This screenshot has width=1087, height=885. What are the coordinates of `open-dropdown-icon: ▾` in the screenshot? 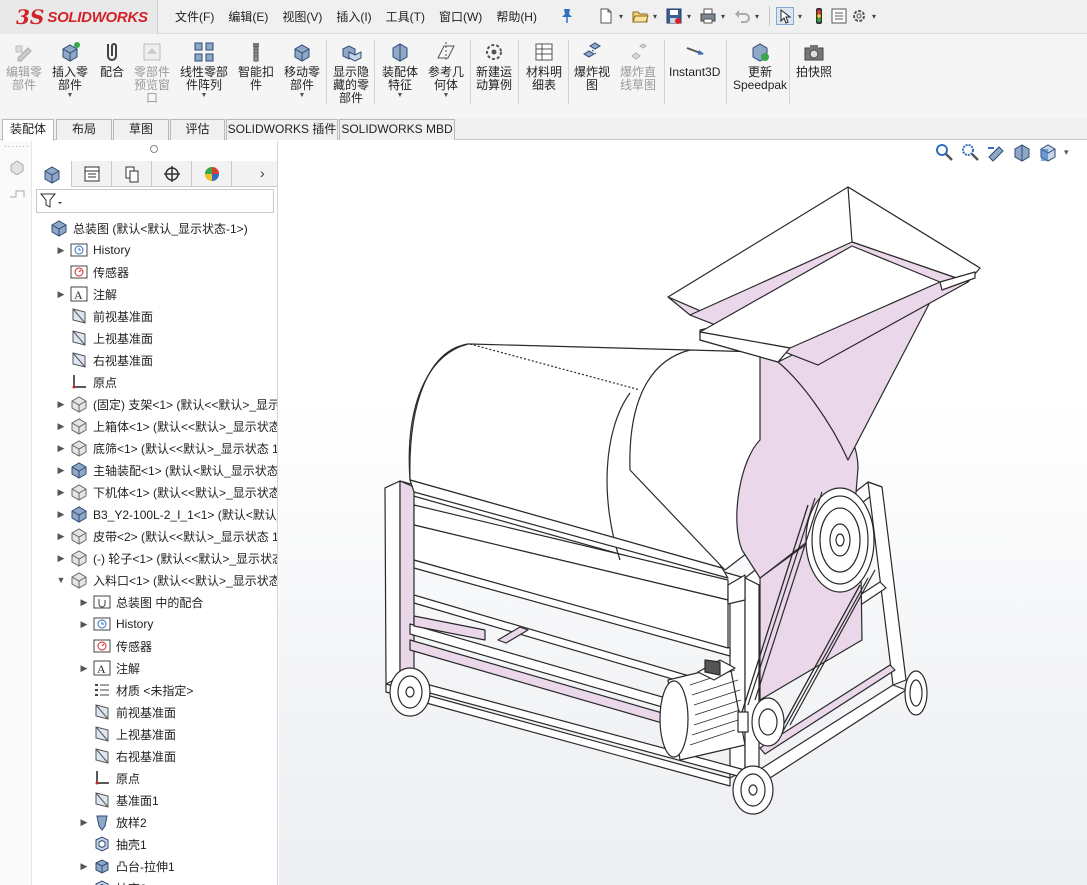 It's located at (655, 16).